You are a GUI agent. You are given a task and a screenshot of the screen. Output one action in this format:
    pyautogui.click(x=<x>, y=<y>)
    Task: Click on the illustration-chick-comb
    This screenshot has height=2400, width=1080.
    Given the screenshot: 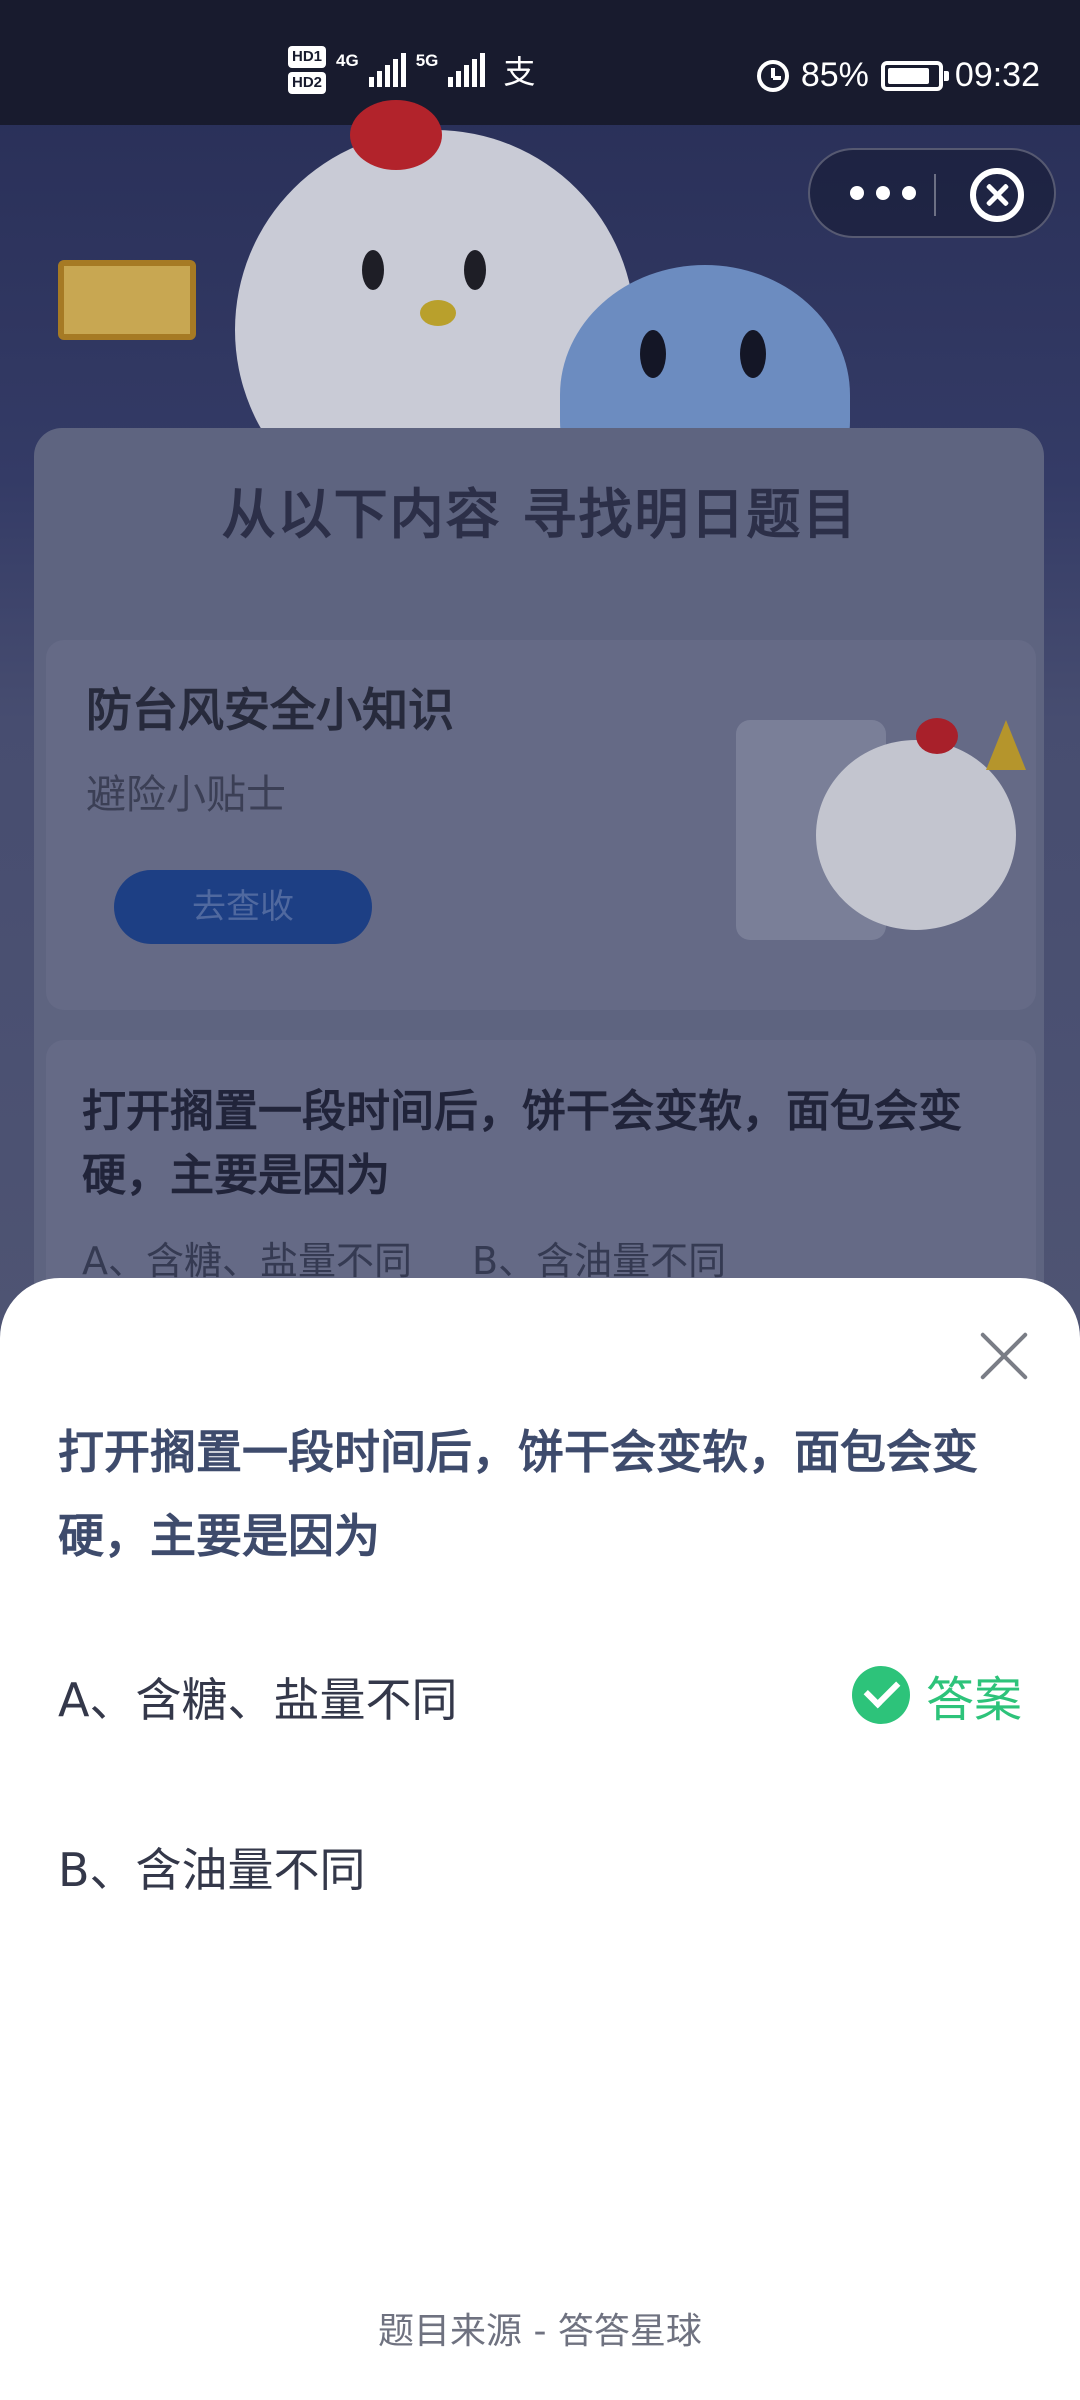 What is the action you would take?
    pyautogui.click(x=937, y=736)
    